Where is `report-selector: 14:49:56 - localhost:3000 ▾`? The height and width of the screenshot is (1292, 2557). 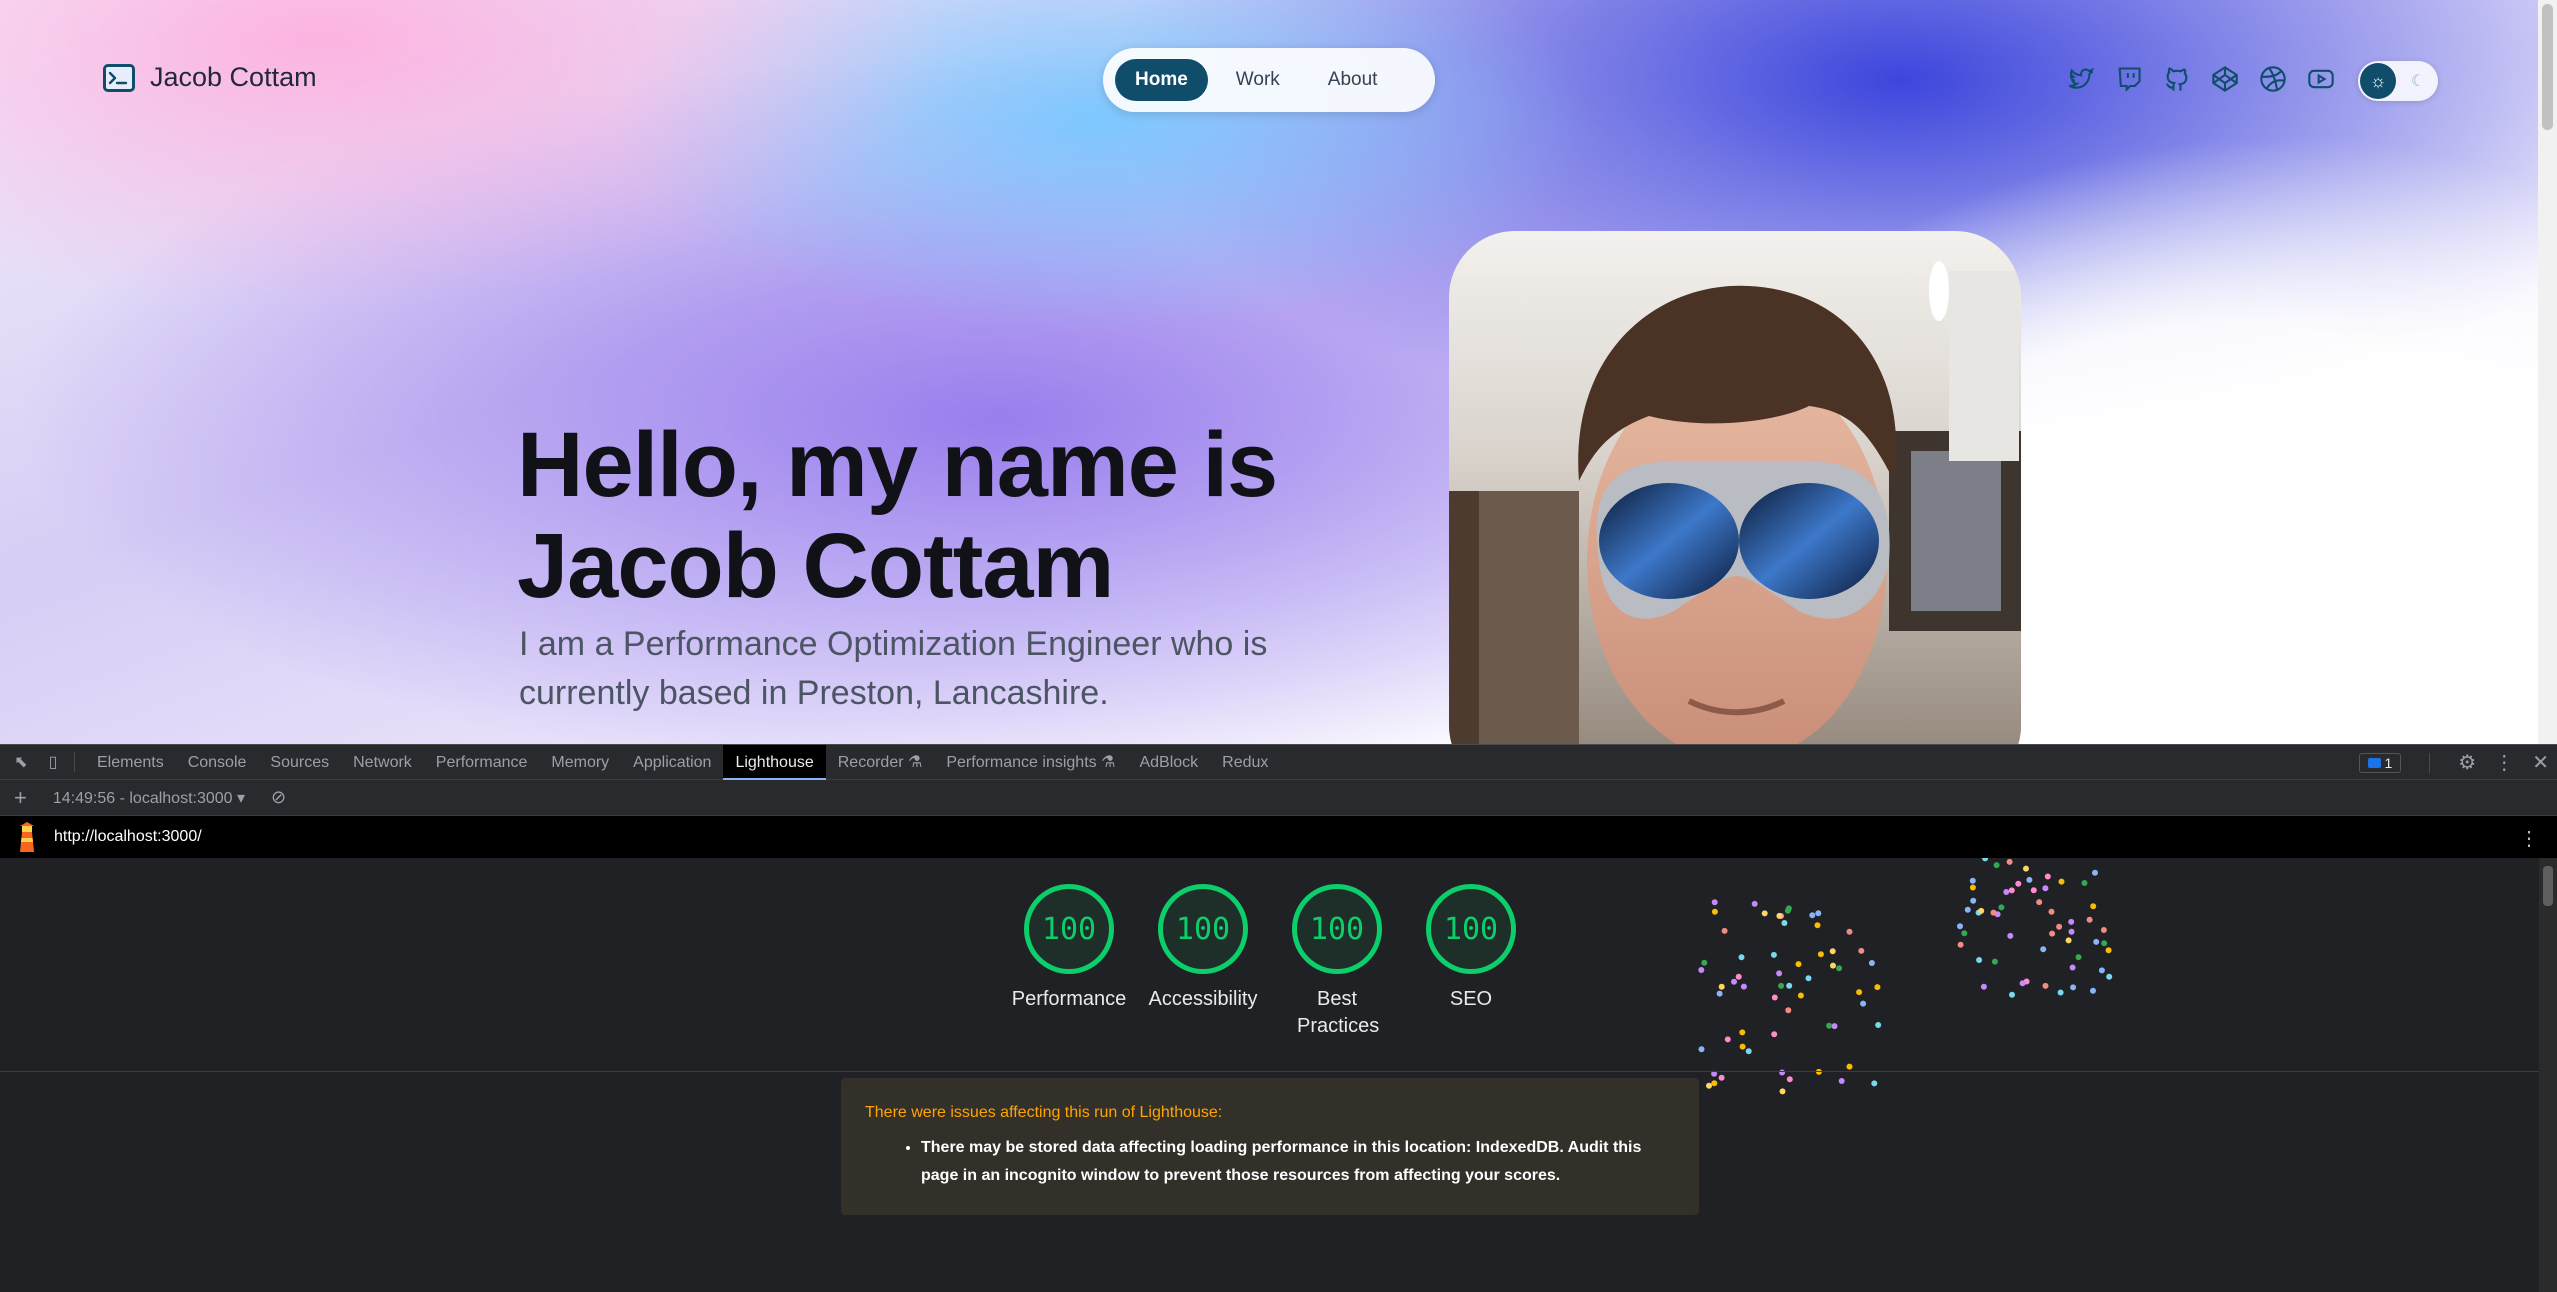 report-selector: 14:49:56 - localhost:3000 ▾ is located at coordinates (149, 798).